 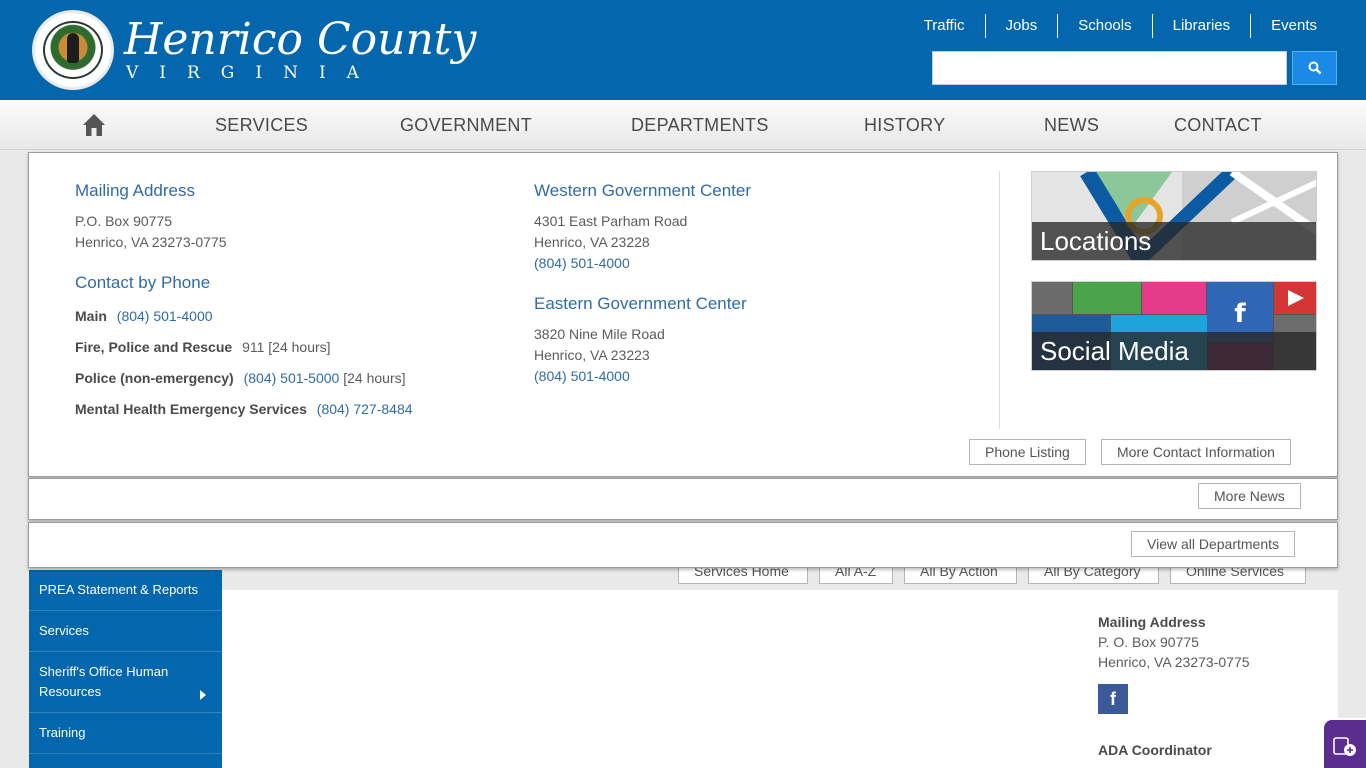 I want to click on locations-tile-label: Locations, so click(x=1174, y=241).